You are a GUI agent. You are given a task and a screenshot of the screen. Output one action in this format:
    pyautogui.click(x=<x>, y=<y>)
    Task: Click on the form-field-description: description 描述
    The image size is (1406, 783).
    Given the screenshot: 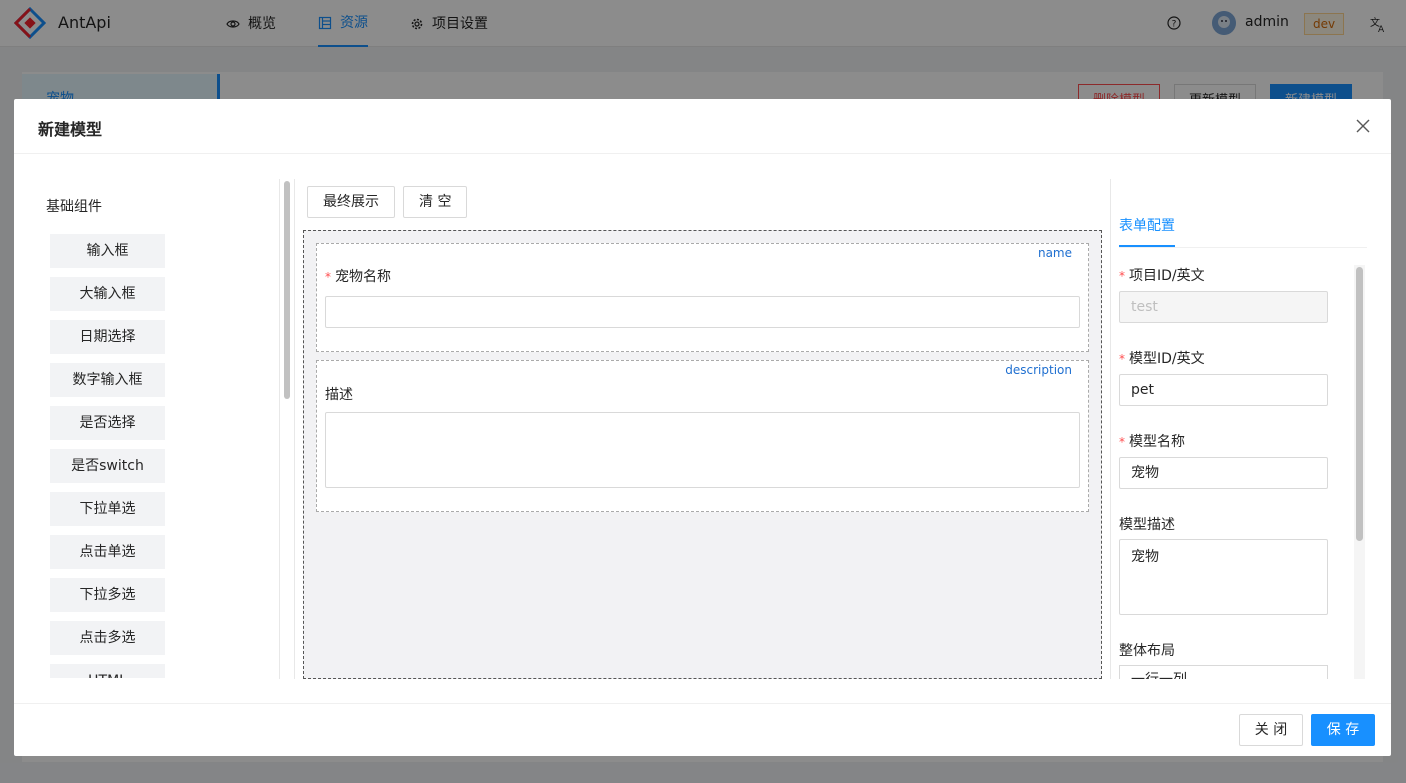 What is the action you would take?
    pyautogui.click(x=702, y=436)
    